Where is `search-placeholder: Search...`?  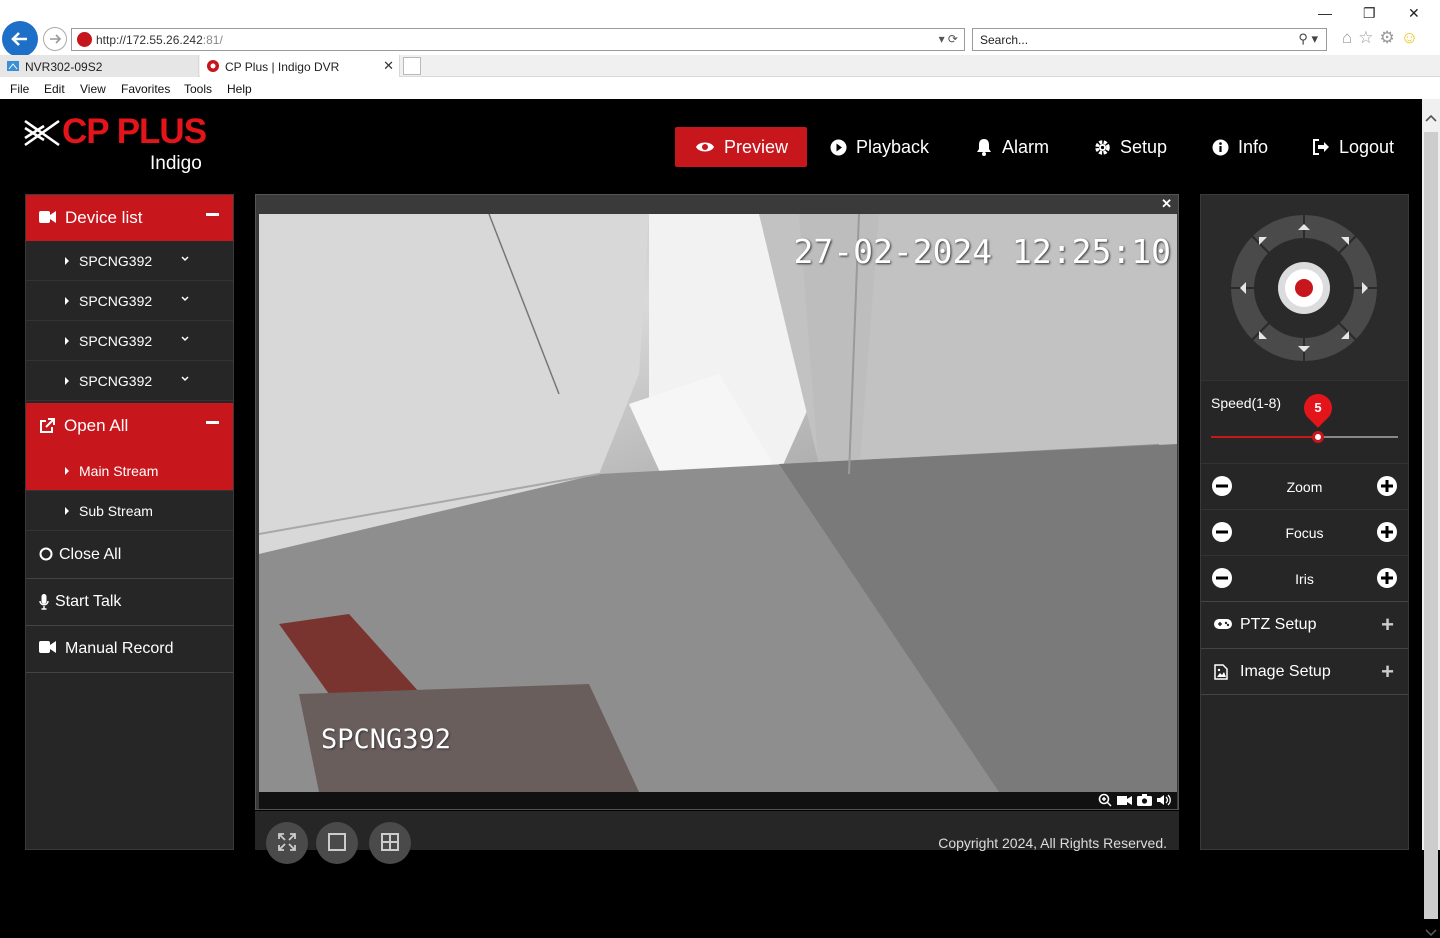 search-placeholder: Search... is located at coordinates (1004, 40).